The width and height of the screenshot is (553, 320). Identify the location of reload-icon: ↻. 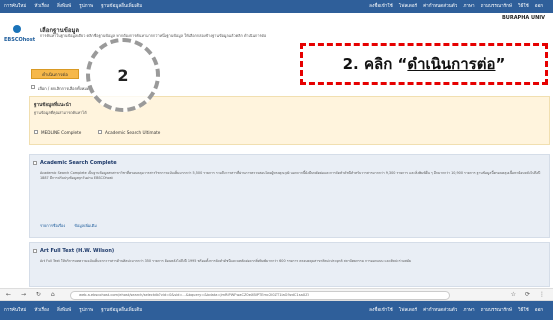
(38, 294).